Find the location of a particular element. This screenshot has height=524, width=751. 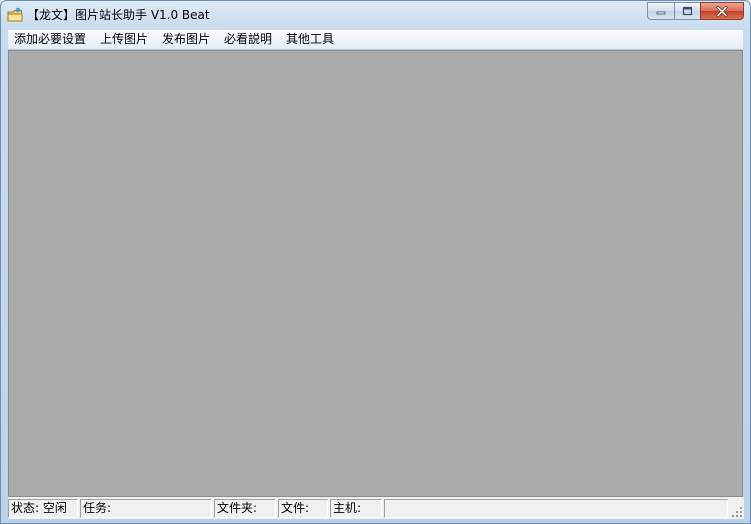

close-icon is located at coordinates (722, 11).